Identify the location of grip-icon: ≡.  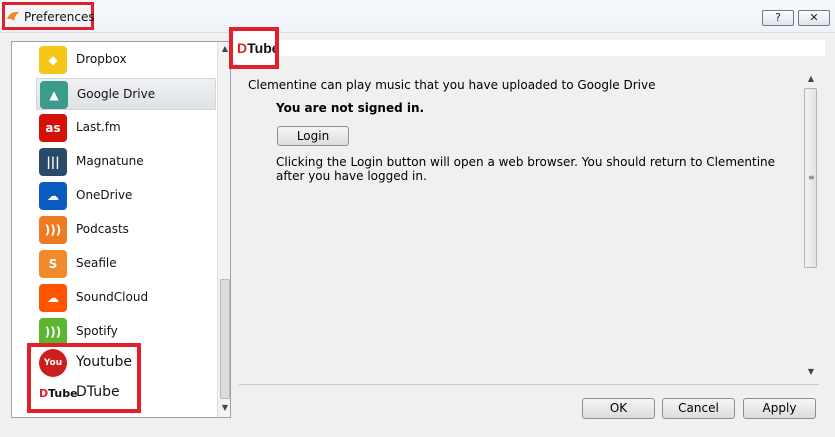
(811, 177).